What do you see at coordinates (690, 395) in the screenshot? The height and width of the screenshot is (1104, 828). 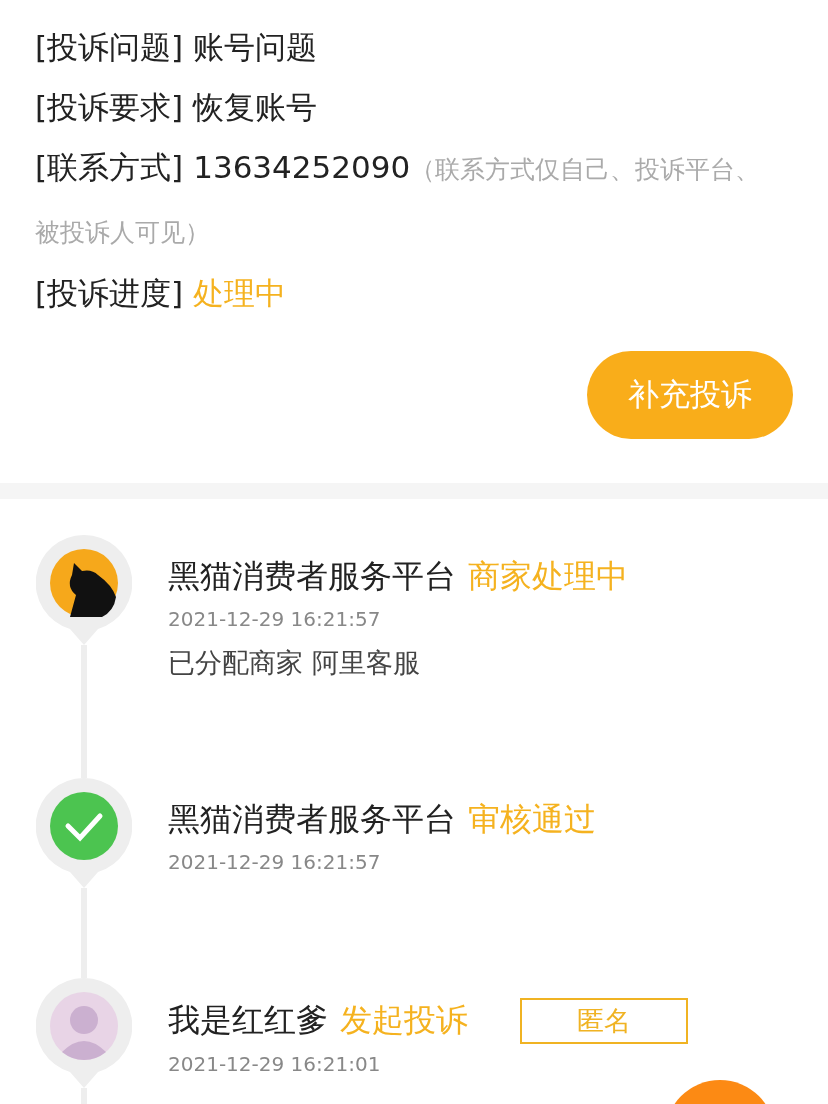 I see `supplement-button: 补充投诉` at bounding box center [690, 395].